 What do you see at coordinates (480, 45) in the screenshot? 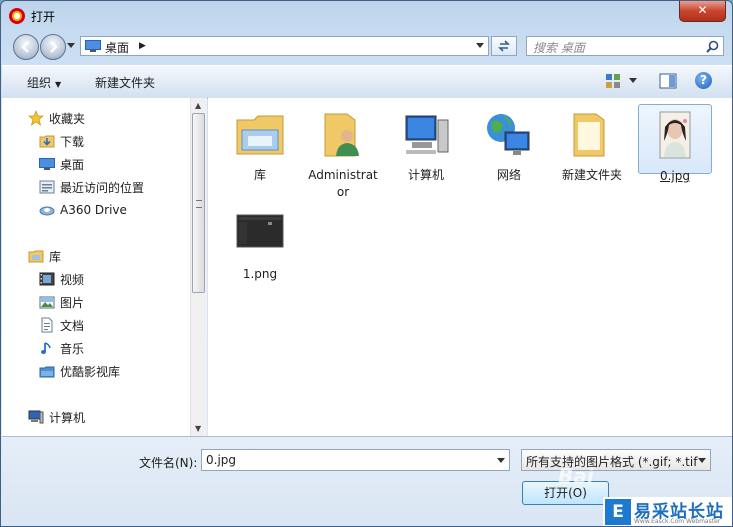
I see `address-dropdown-icon` at bounding box center [480, 45].